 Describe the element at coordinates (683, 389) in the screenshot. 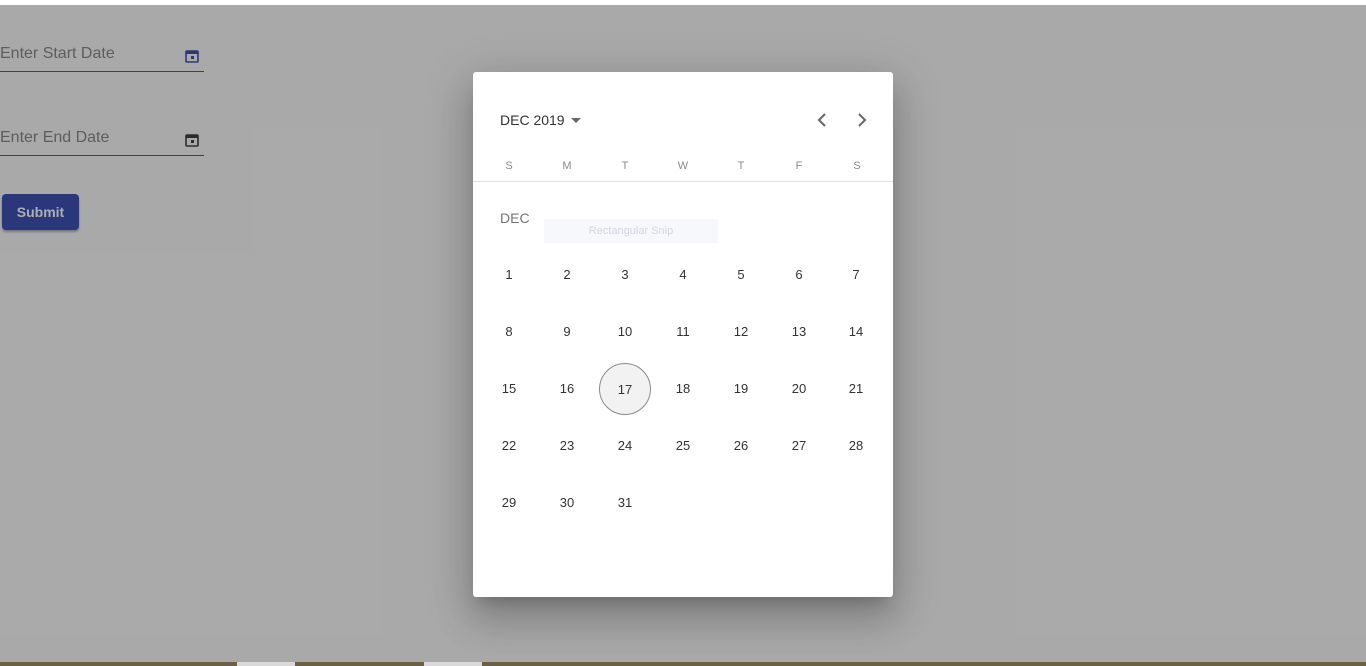

I see `day-cell: 18` at that location.